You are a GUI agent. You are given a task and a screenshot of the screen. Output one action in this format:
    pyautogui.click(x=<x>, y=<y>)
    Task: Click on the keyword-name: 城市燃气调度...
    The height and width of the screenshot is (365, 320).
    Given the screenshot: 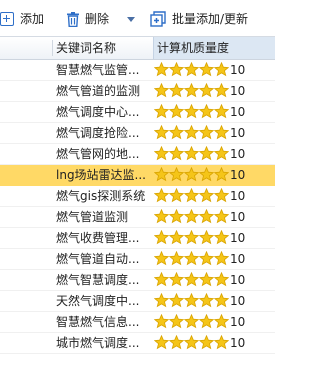 What is the action you would take?
    pyautogui.click(x=98, y=343)
    